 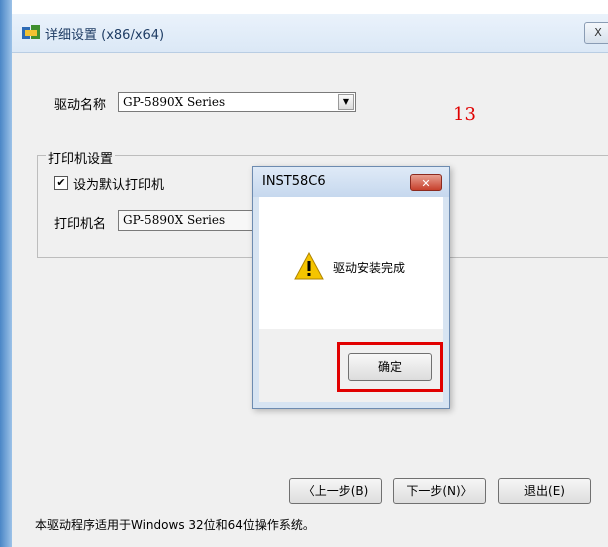 I want to click on ok-button: 确定, so click(x=390, y=367).